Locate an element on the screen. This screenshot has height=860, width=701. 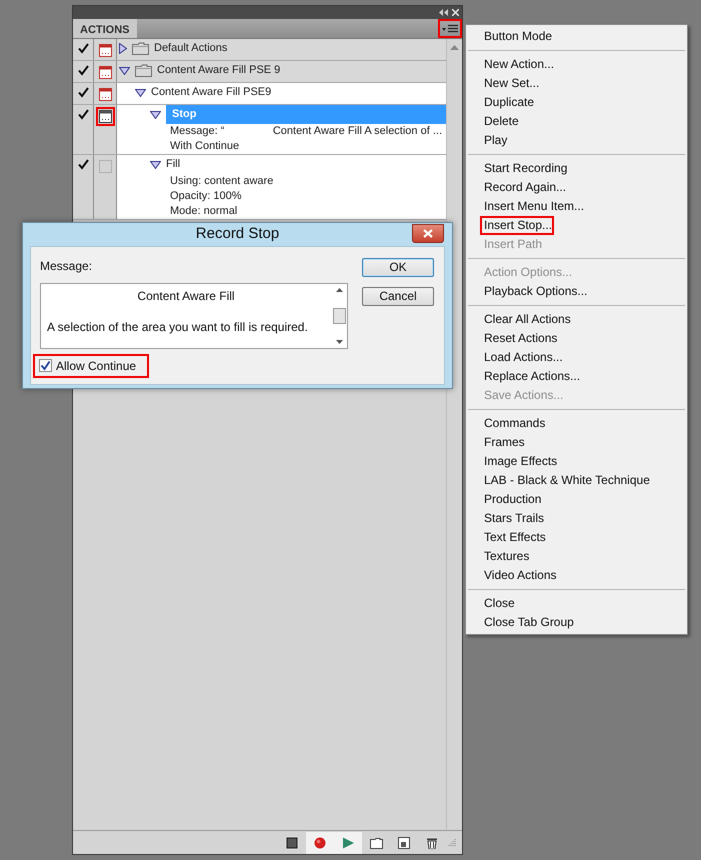
step-detail-text: Message: “ is located at coordinates (197, 132).